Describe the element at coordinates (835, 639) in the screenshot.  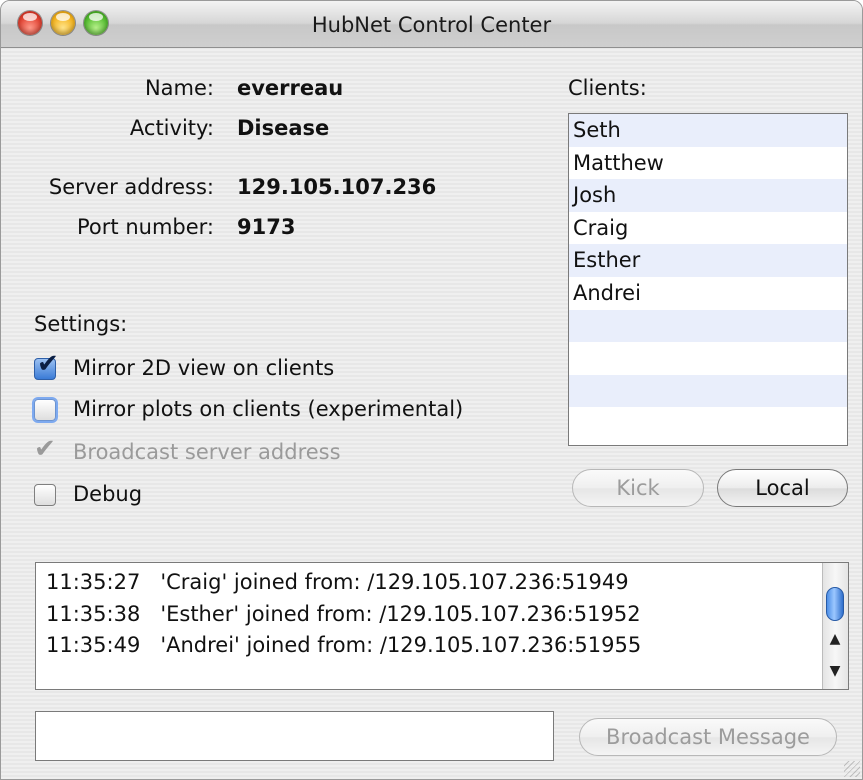
I see `scroll-up-arrow-icon: ▲` at that location.